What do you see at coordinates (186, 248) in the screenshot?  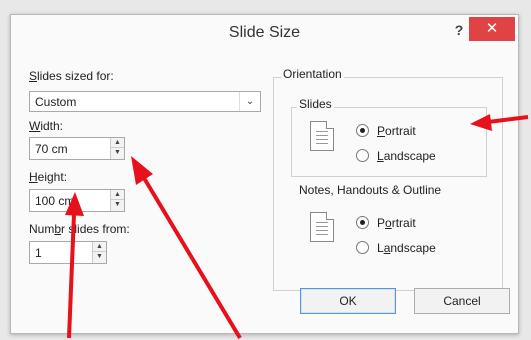 I see `arrow-to-width` at bounding box center [186, 248].